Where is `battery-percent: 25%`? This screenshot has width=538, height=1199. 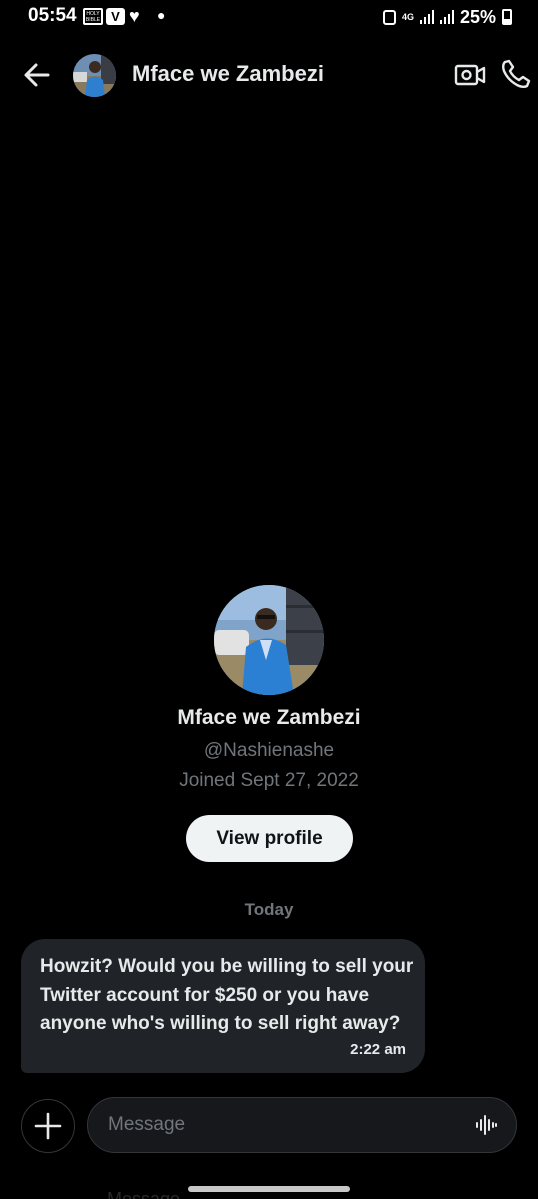 battery-percent: 25% is located at coordinates (477, 16).